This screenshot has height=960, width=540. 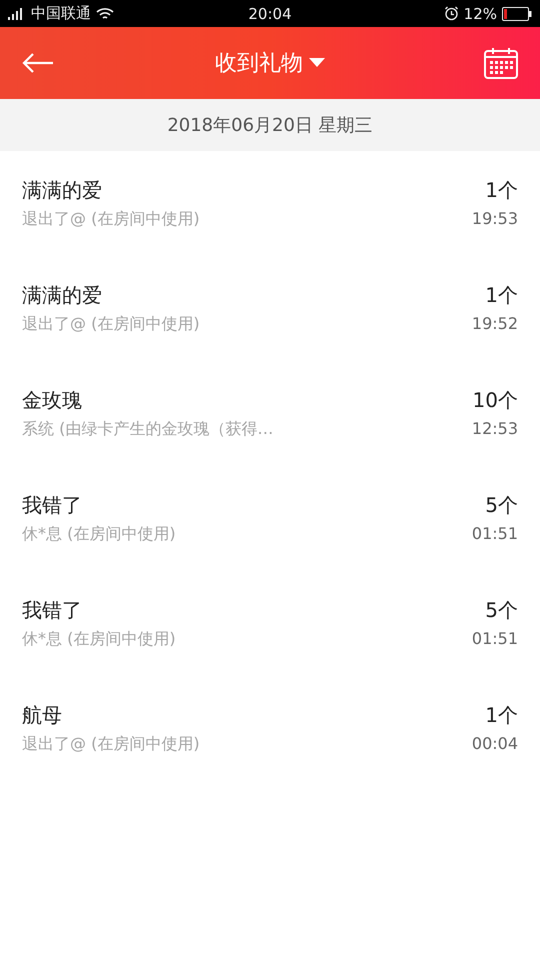 I want to click on gift-time: 19:53, so click(x=495, y=219).